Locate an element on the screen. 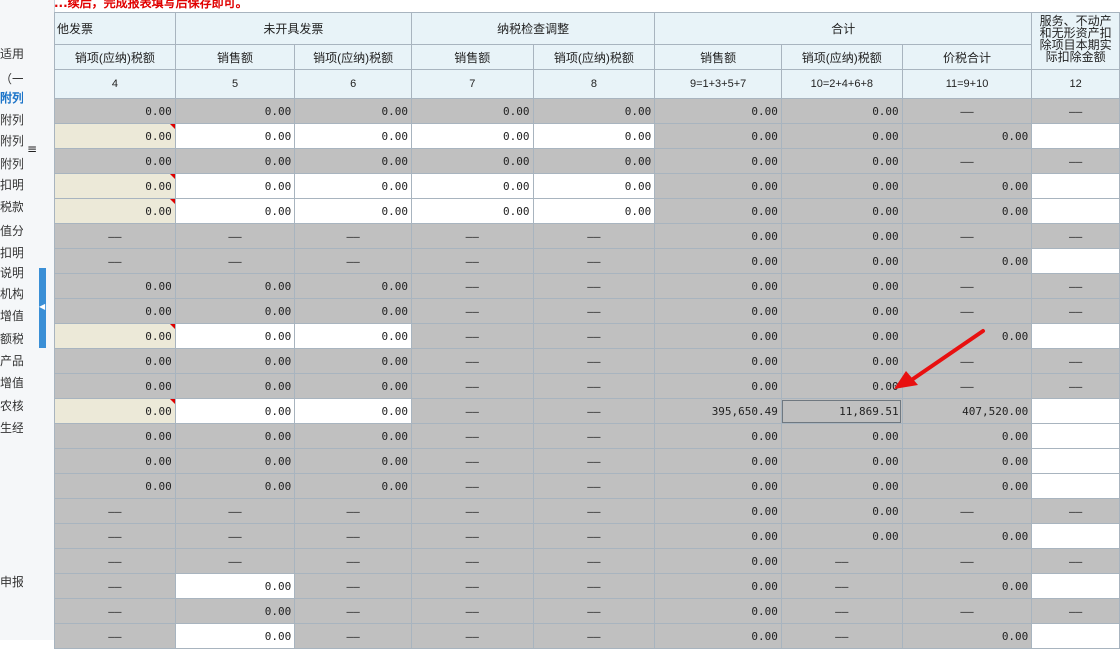 The height and width of the screenshot is (649, 1120). cell-col10: 11,869.51 is located at coordinates (841, 411).